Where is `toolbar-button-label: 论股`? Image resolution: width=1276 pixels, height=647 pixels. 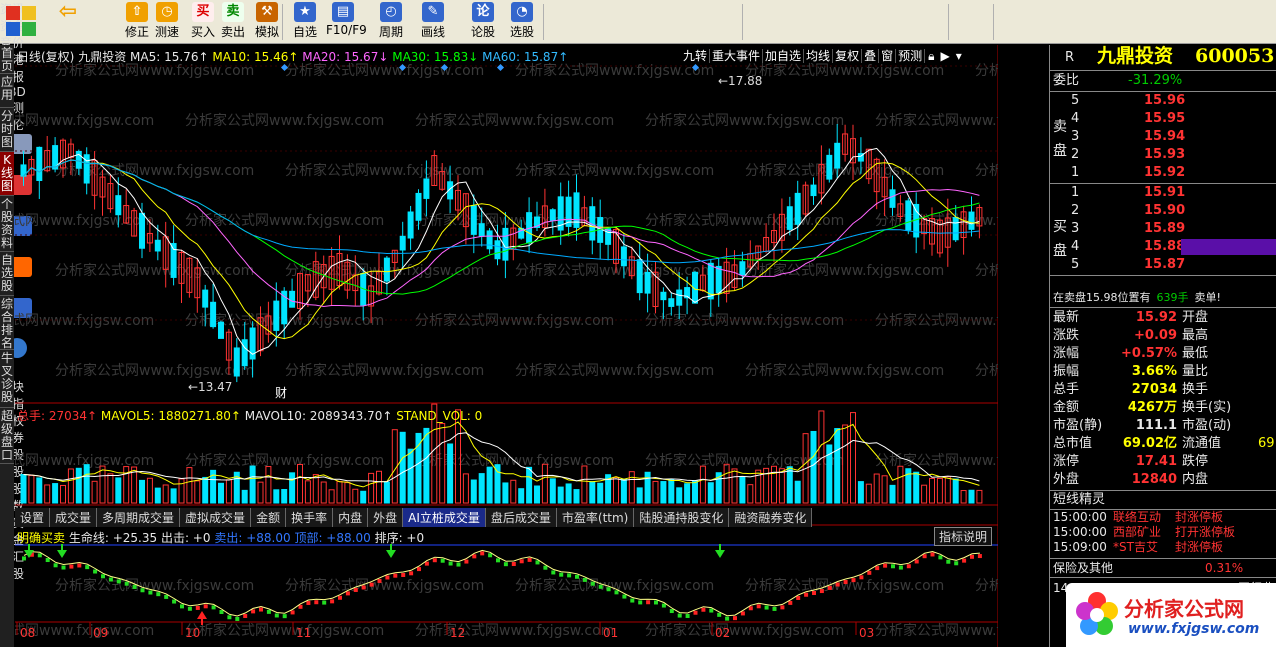 toolbar-button-label: 论股 is located at coordinates (482, 32).